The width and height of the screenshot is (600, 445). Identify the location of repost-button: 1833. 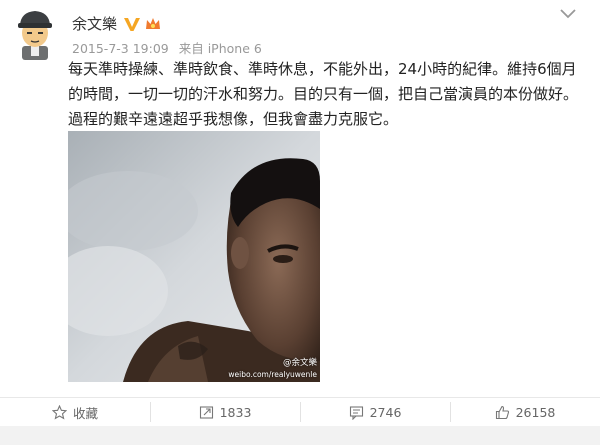
(225, 412).